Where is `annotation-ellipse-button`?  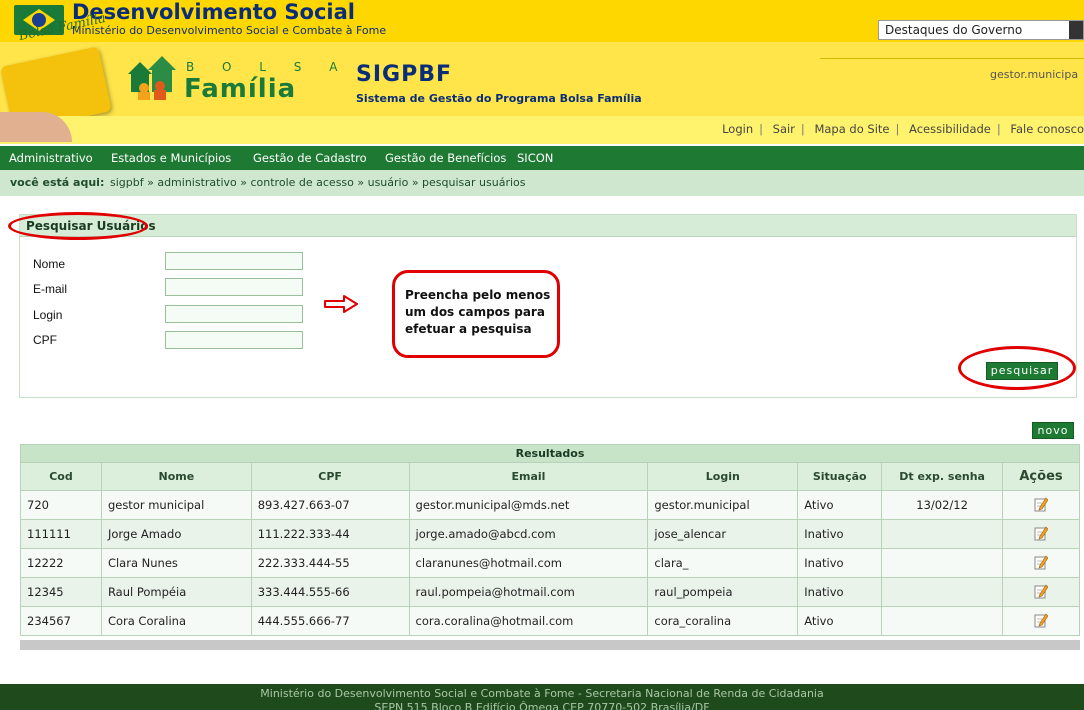
annotation-ellipse-button is located at coordinates (1017, 368).